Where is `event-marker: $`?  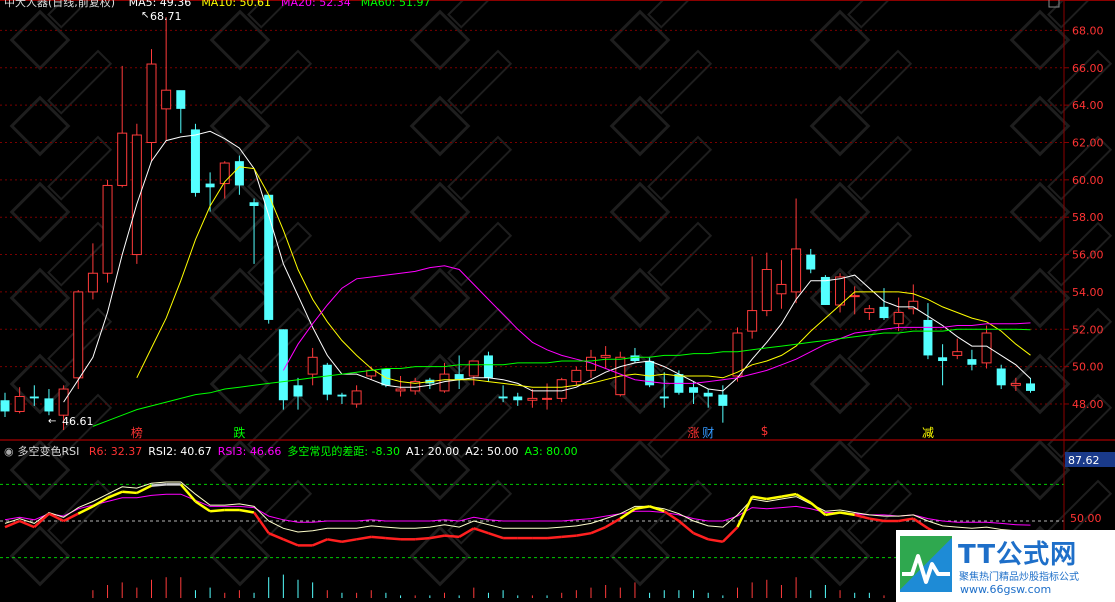
event-marker: $ is located at coordinates (765, 431).